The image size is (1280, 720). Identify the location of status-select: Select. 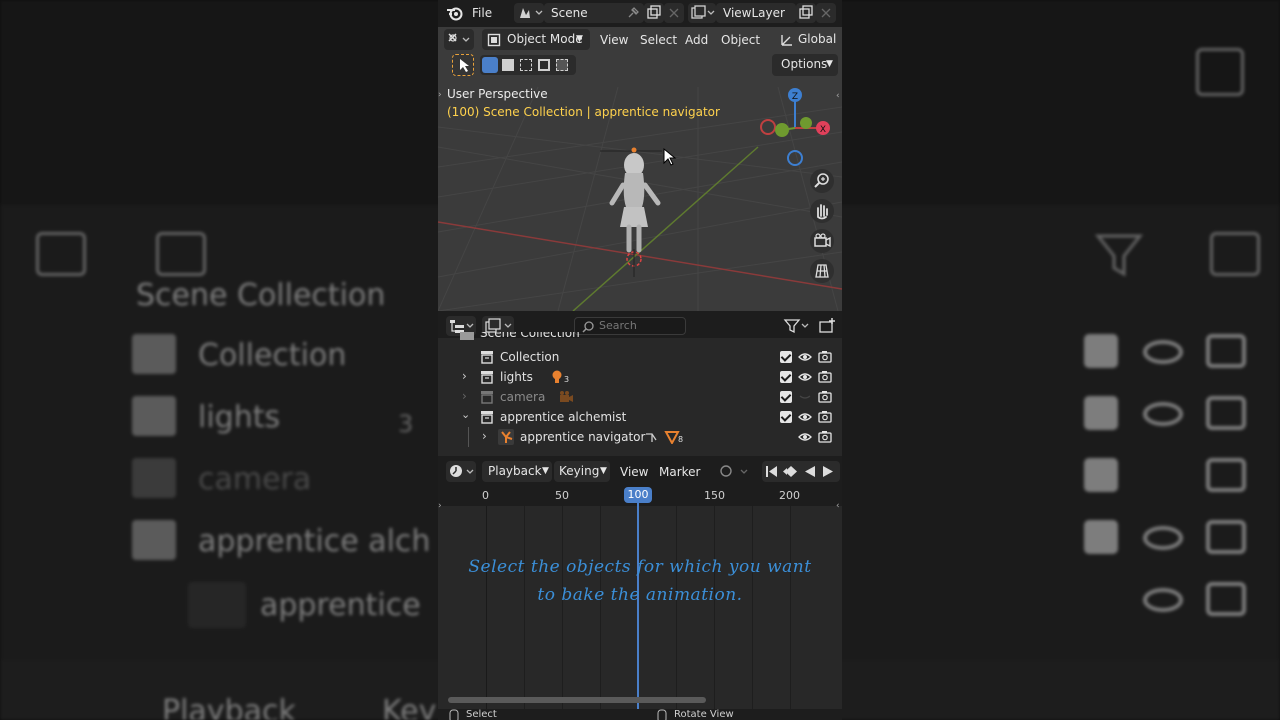
(481, 714).